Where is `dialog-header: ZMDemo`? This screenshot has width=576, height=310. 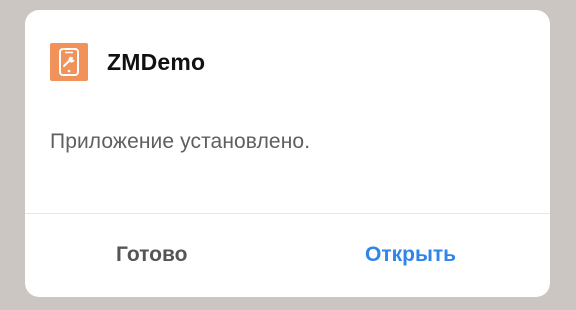
dialog-header: ZMDemo is located at coordinates (127, 62).